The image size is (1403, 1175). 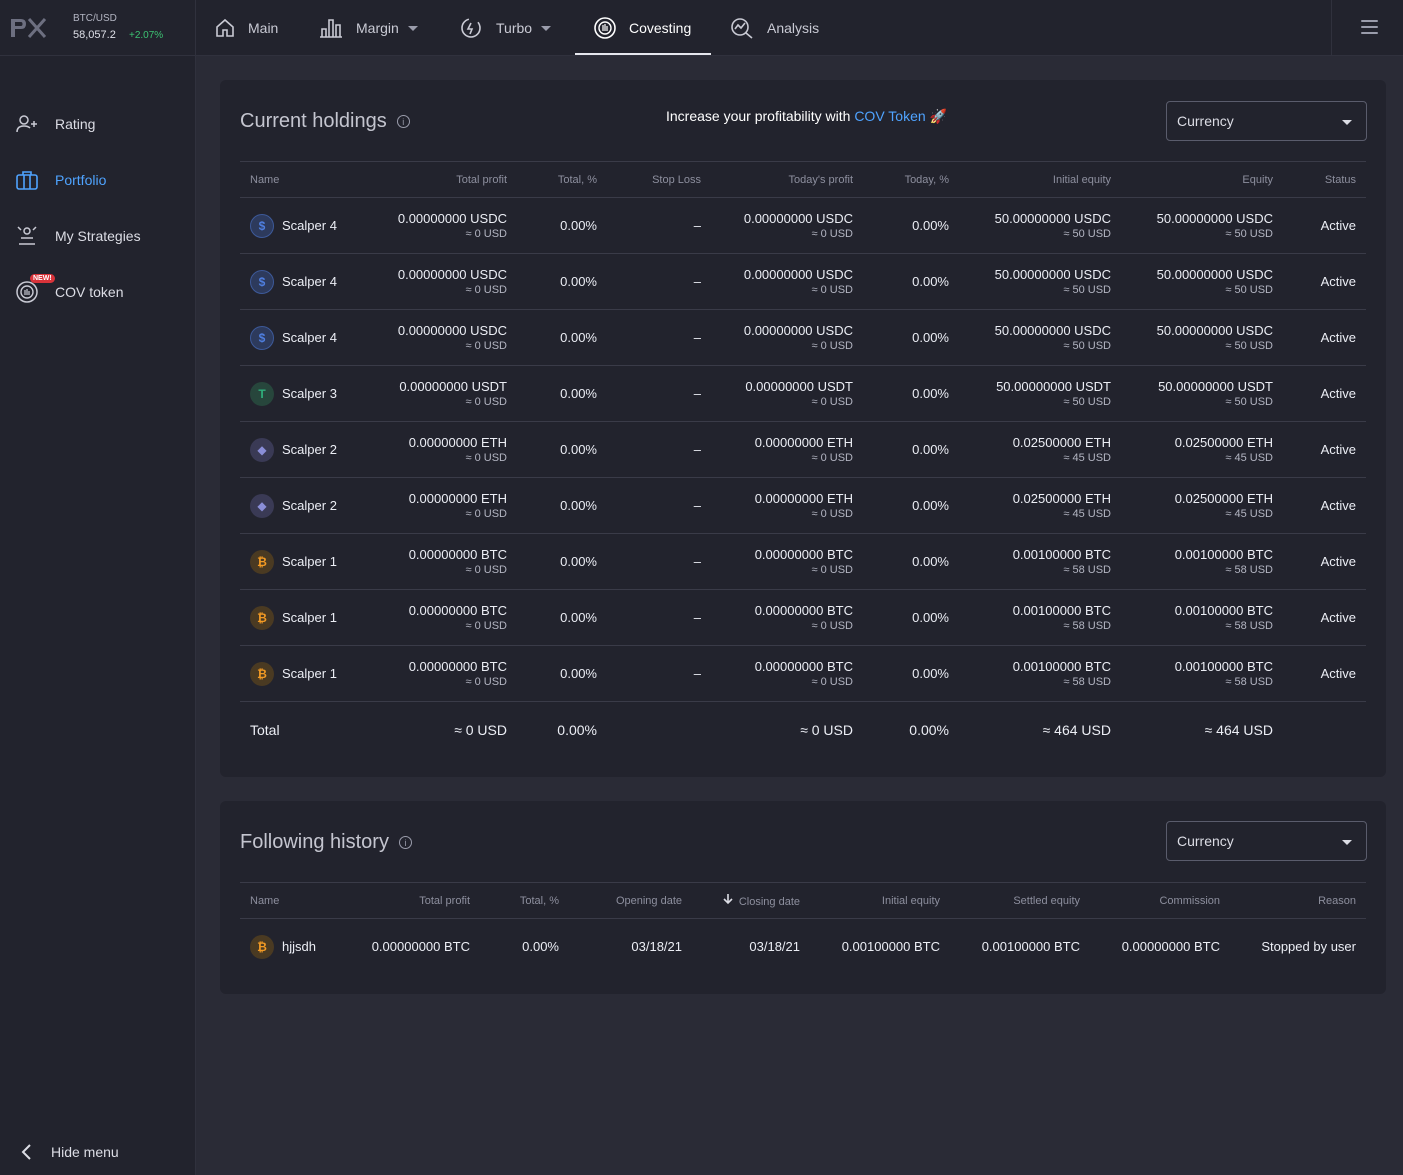 I want to click on chevron-down-icon, so click(x=412, y=28).